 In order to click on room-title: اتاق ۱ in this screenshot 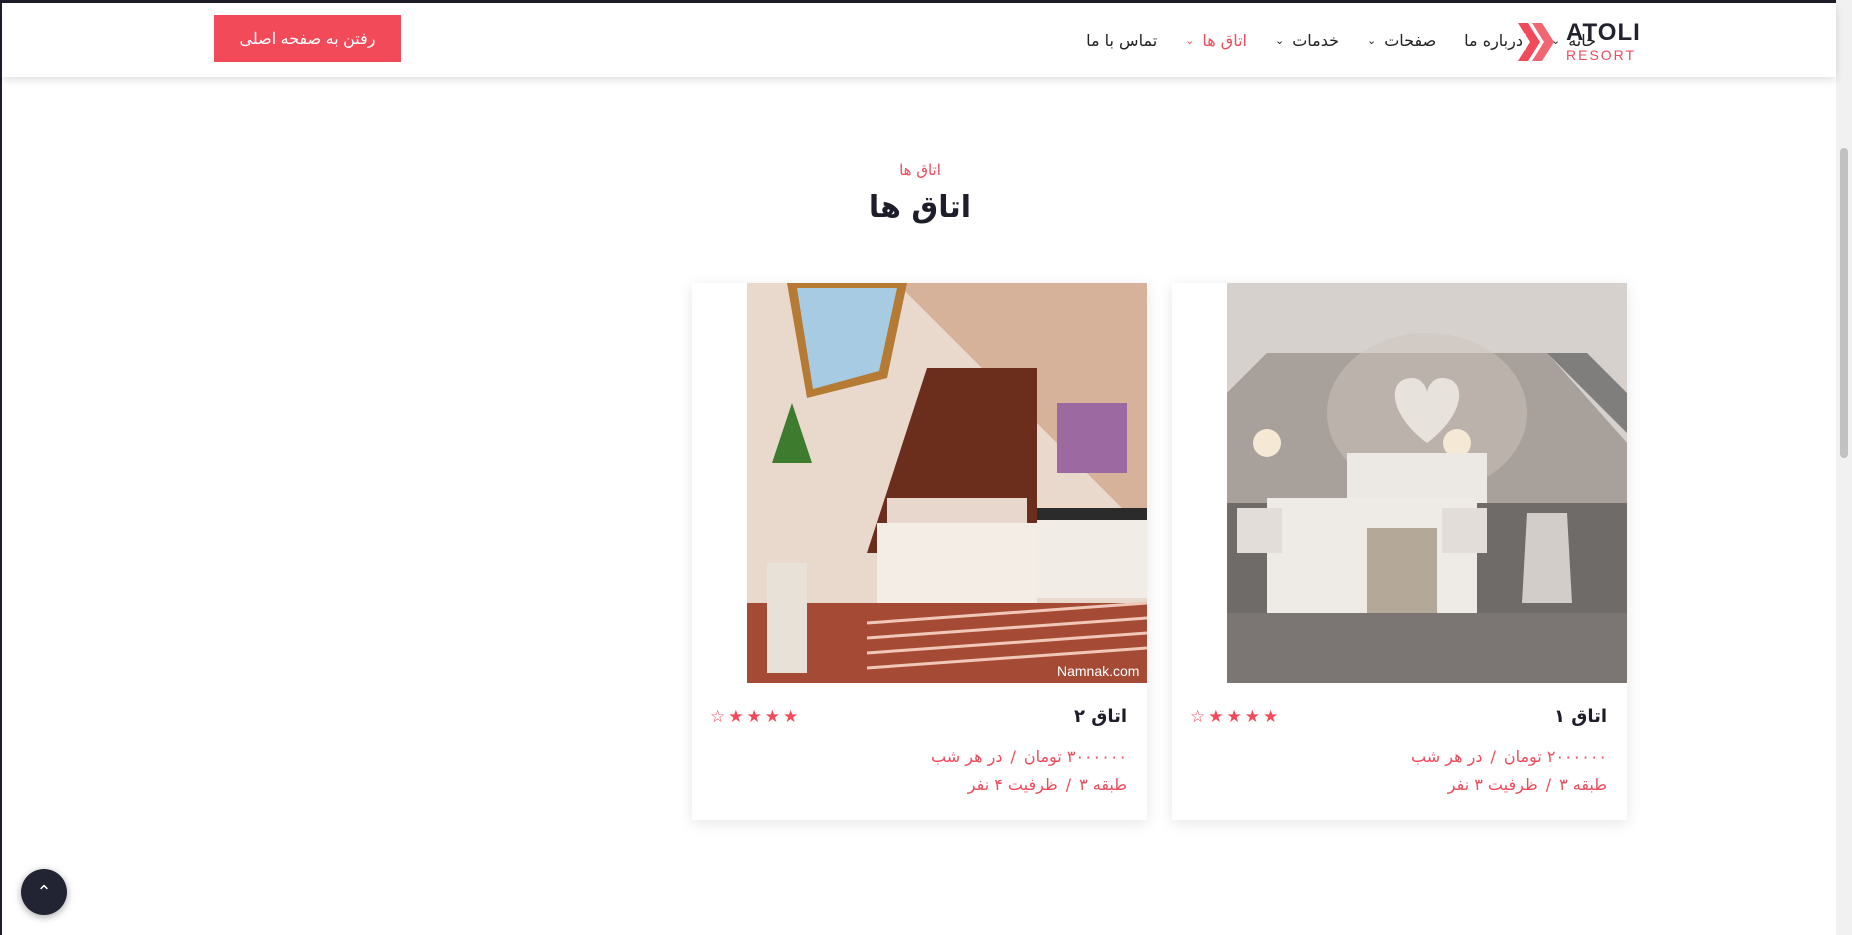, I will do `click(1580, 716)`.